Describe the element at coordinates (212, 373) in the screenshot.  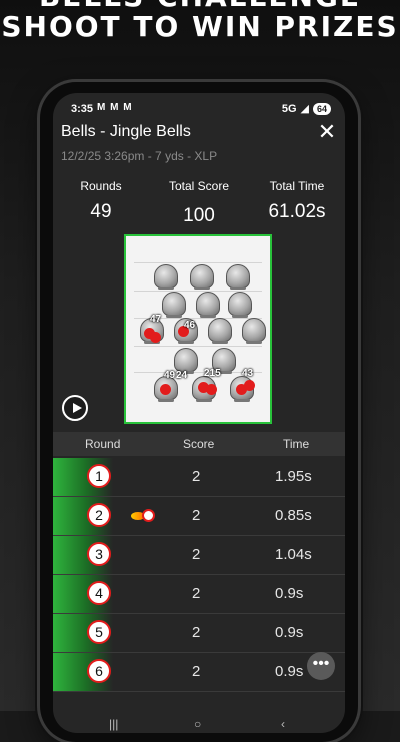
I see `hit-label: 215` at that location.